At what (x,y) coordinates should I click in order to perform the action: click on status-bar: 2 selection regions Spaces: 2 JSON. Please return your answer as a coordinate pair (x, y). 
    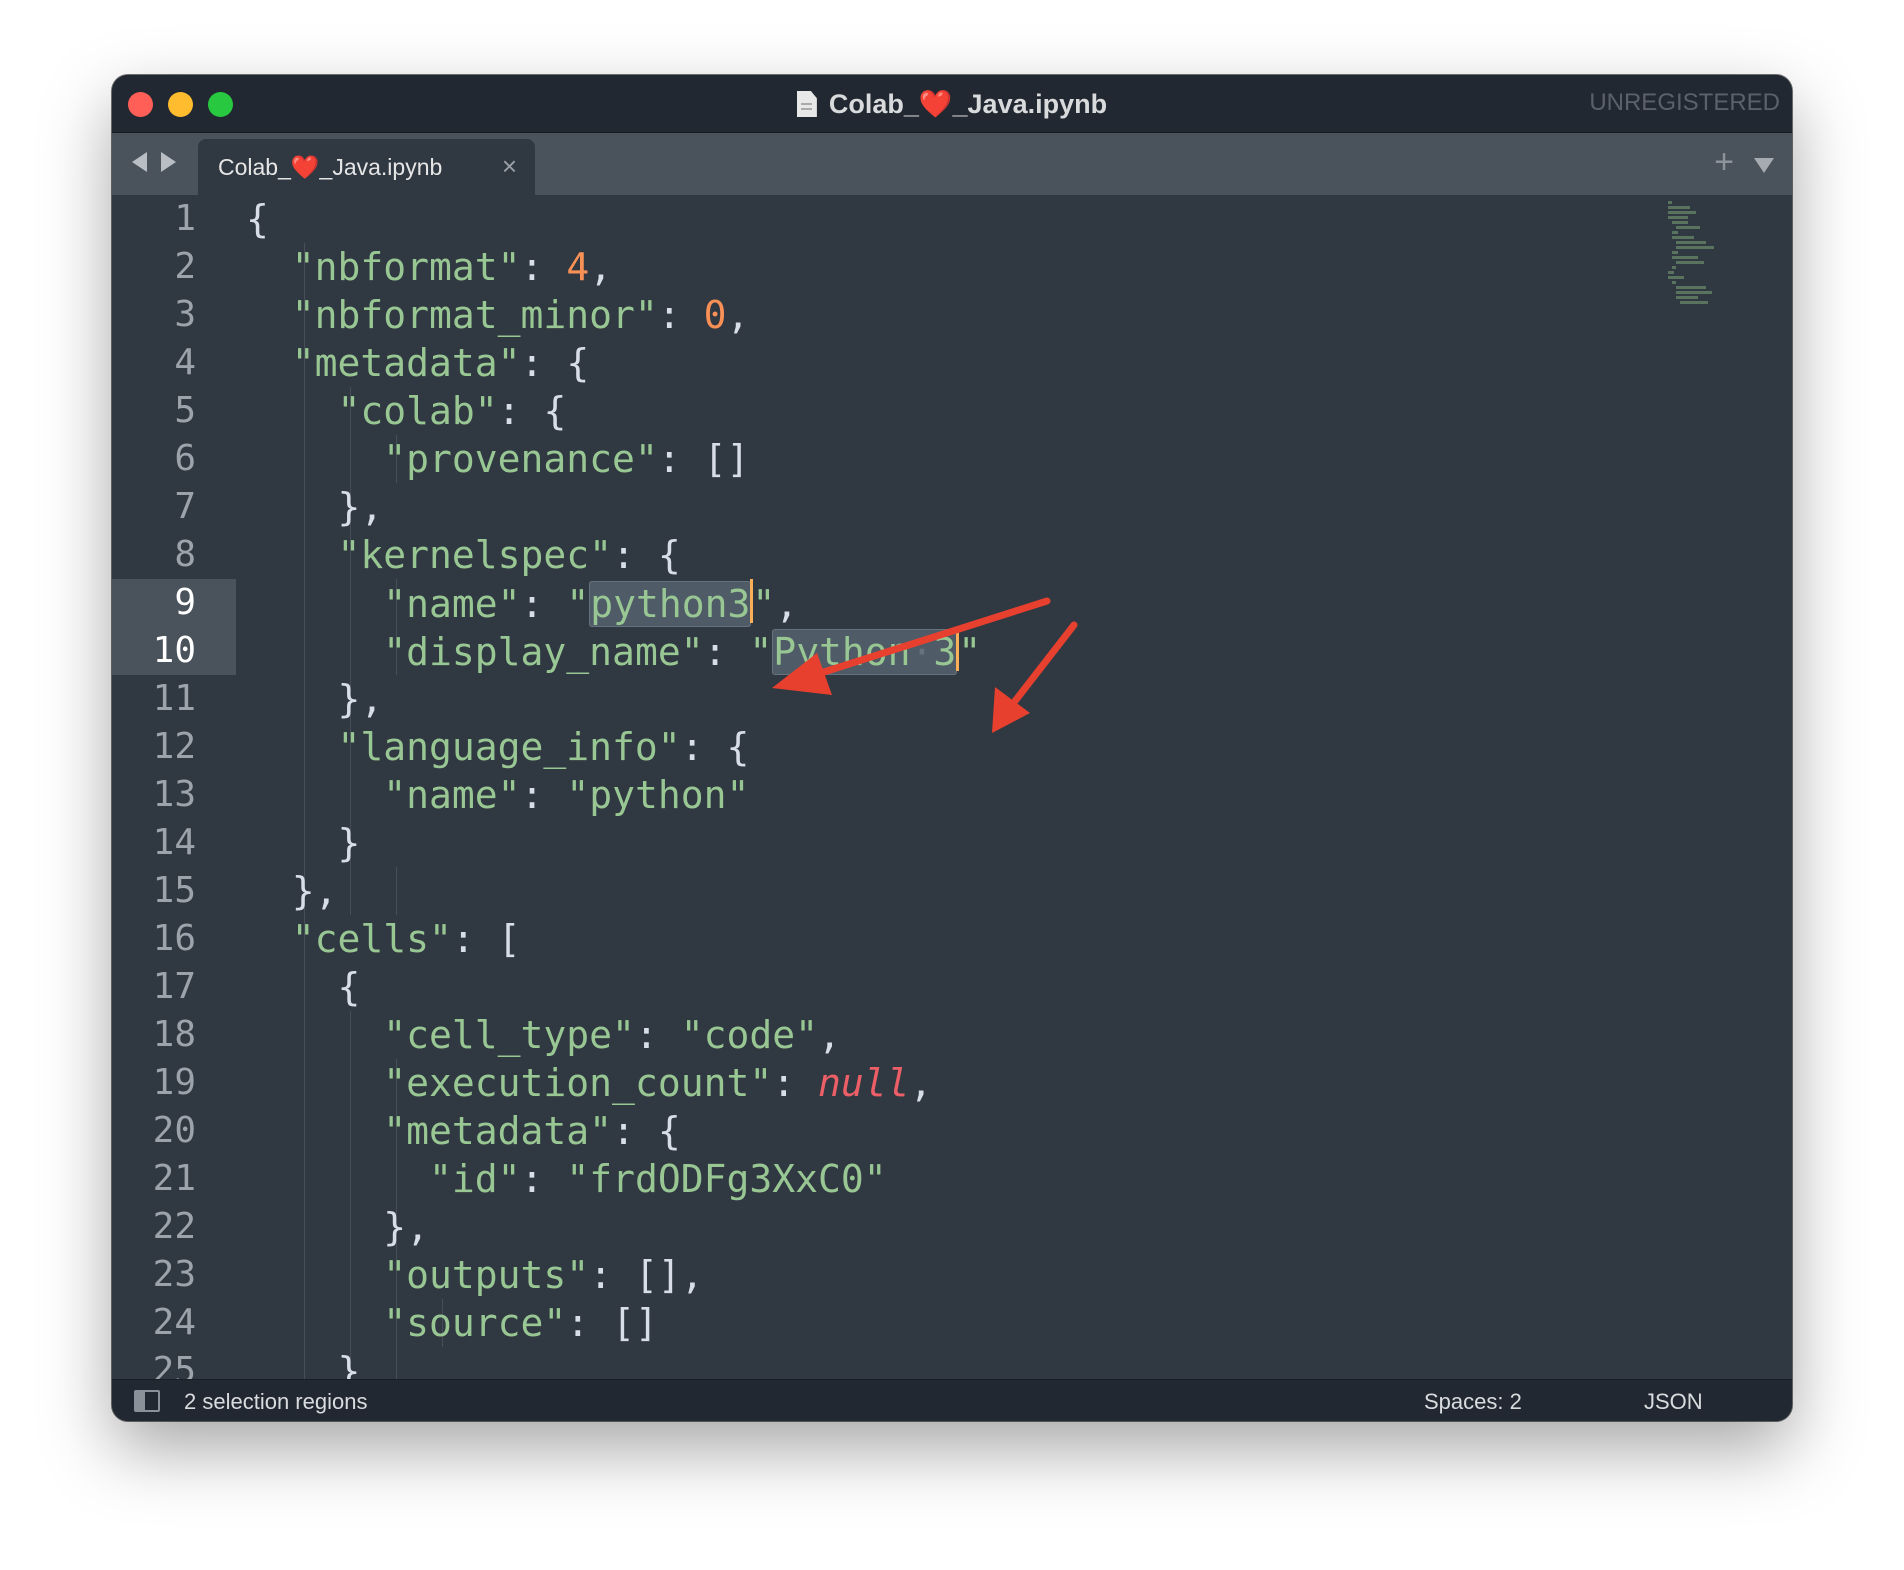
    Looking at the image, I should click on (952, 1400).